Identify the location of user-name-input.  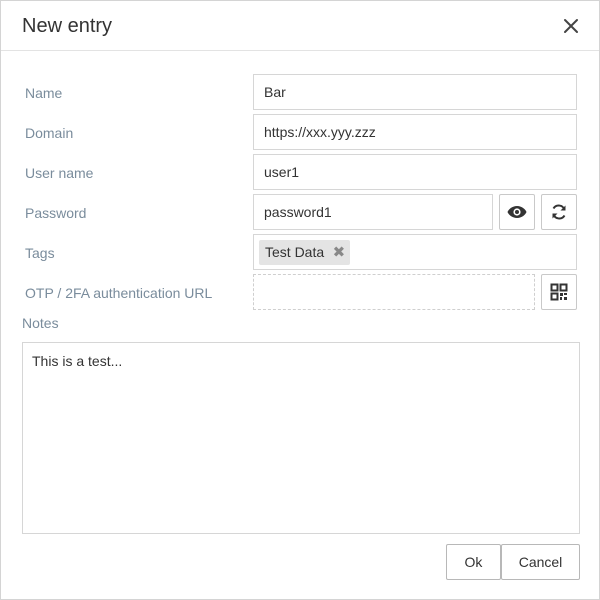
(415, 172).